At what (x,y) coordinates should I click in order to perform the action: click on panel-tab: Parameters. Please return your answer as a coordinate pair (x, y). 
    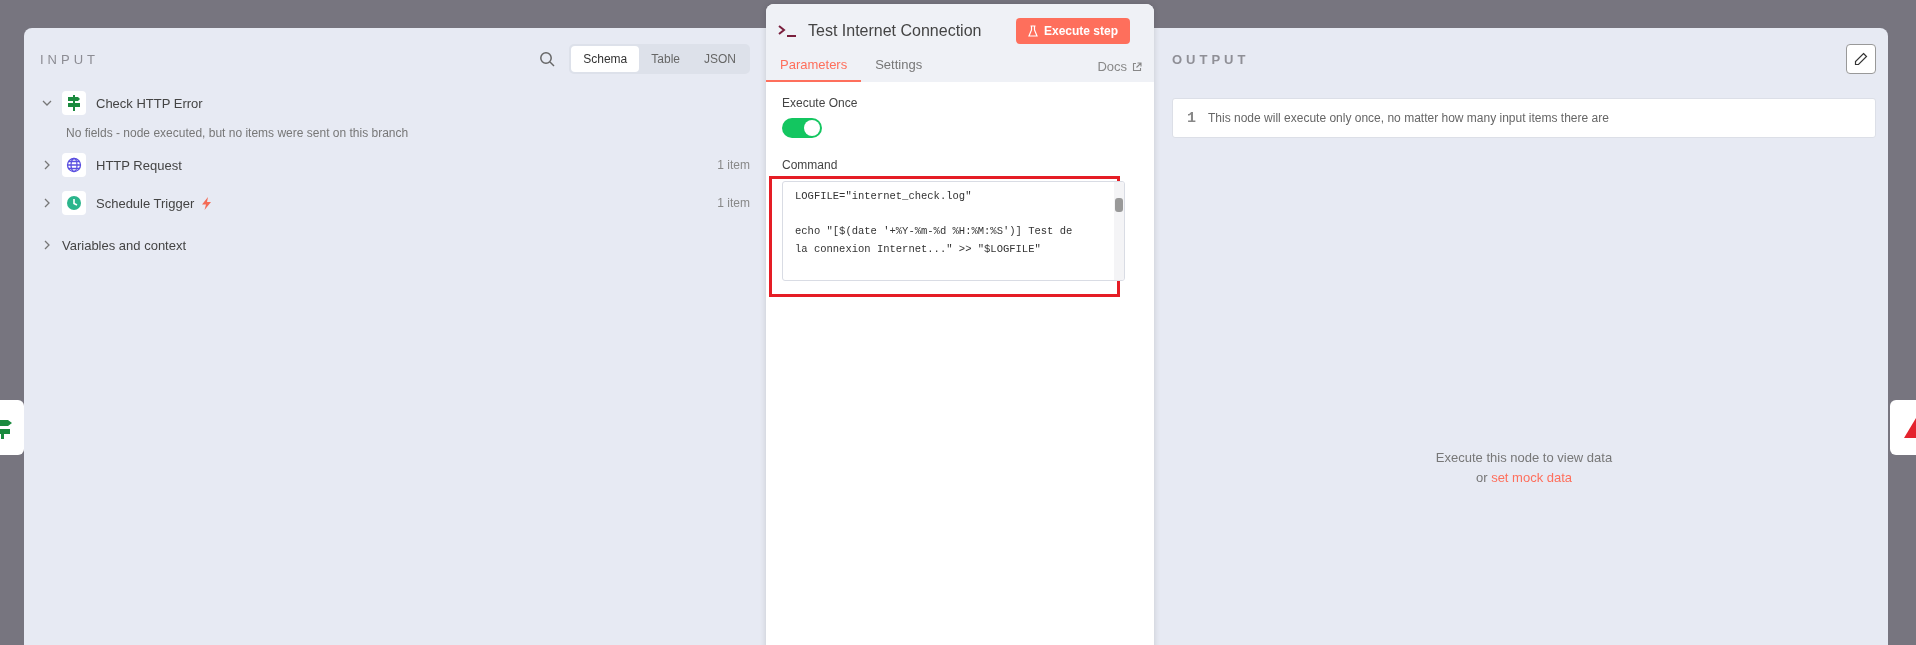
    Looking at the image, I should click on (814, 69).